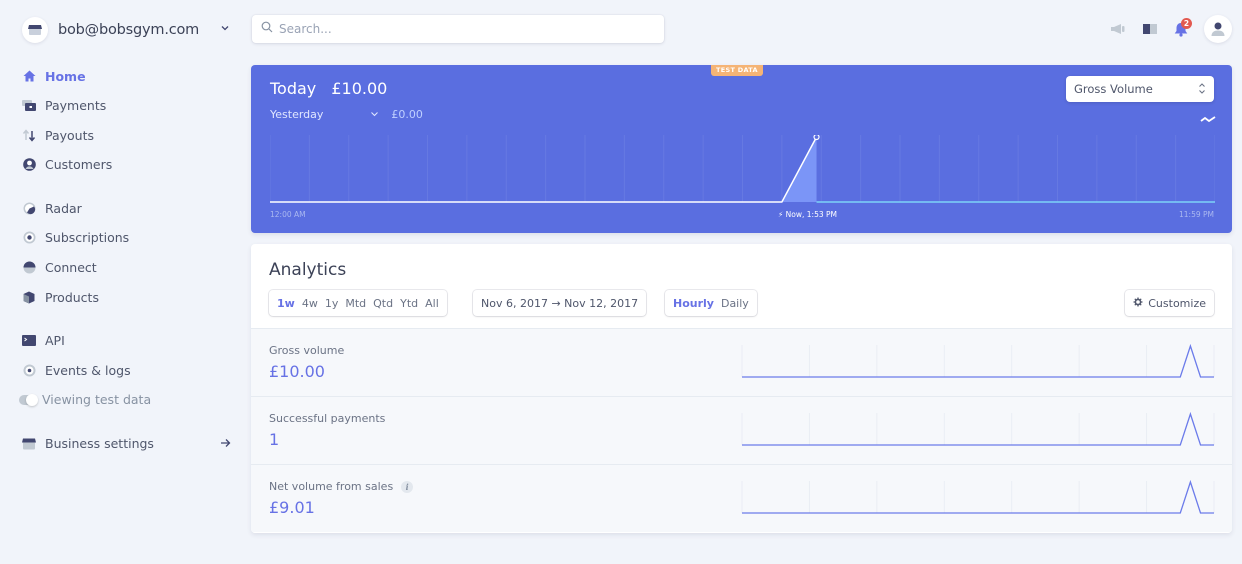 The height and width of the screenshot is (564, 1242). Describe the element at coordinates (308, 270) in the screenshot. I see `analytics-title: Analytics` at that location.